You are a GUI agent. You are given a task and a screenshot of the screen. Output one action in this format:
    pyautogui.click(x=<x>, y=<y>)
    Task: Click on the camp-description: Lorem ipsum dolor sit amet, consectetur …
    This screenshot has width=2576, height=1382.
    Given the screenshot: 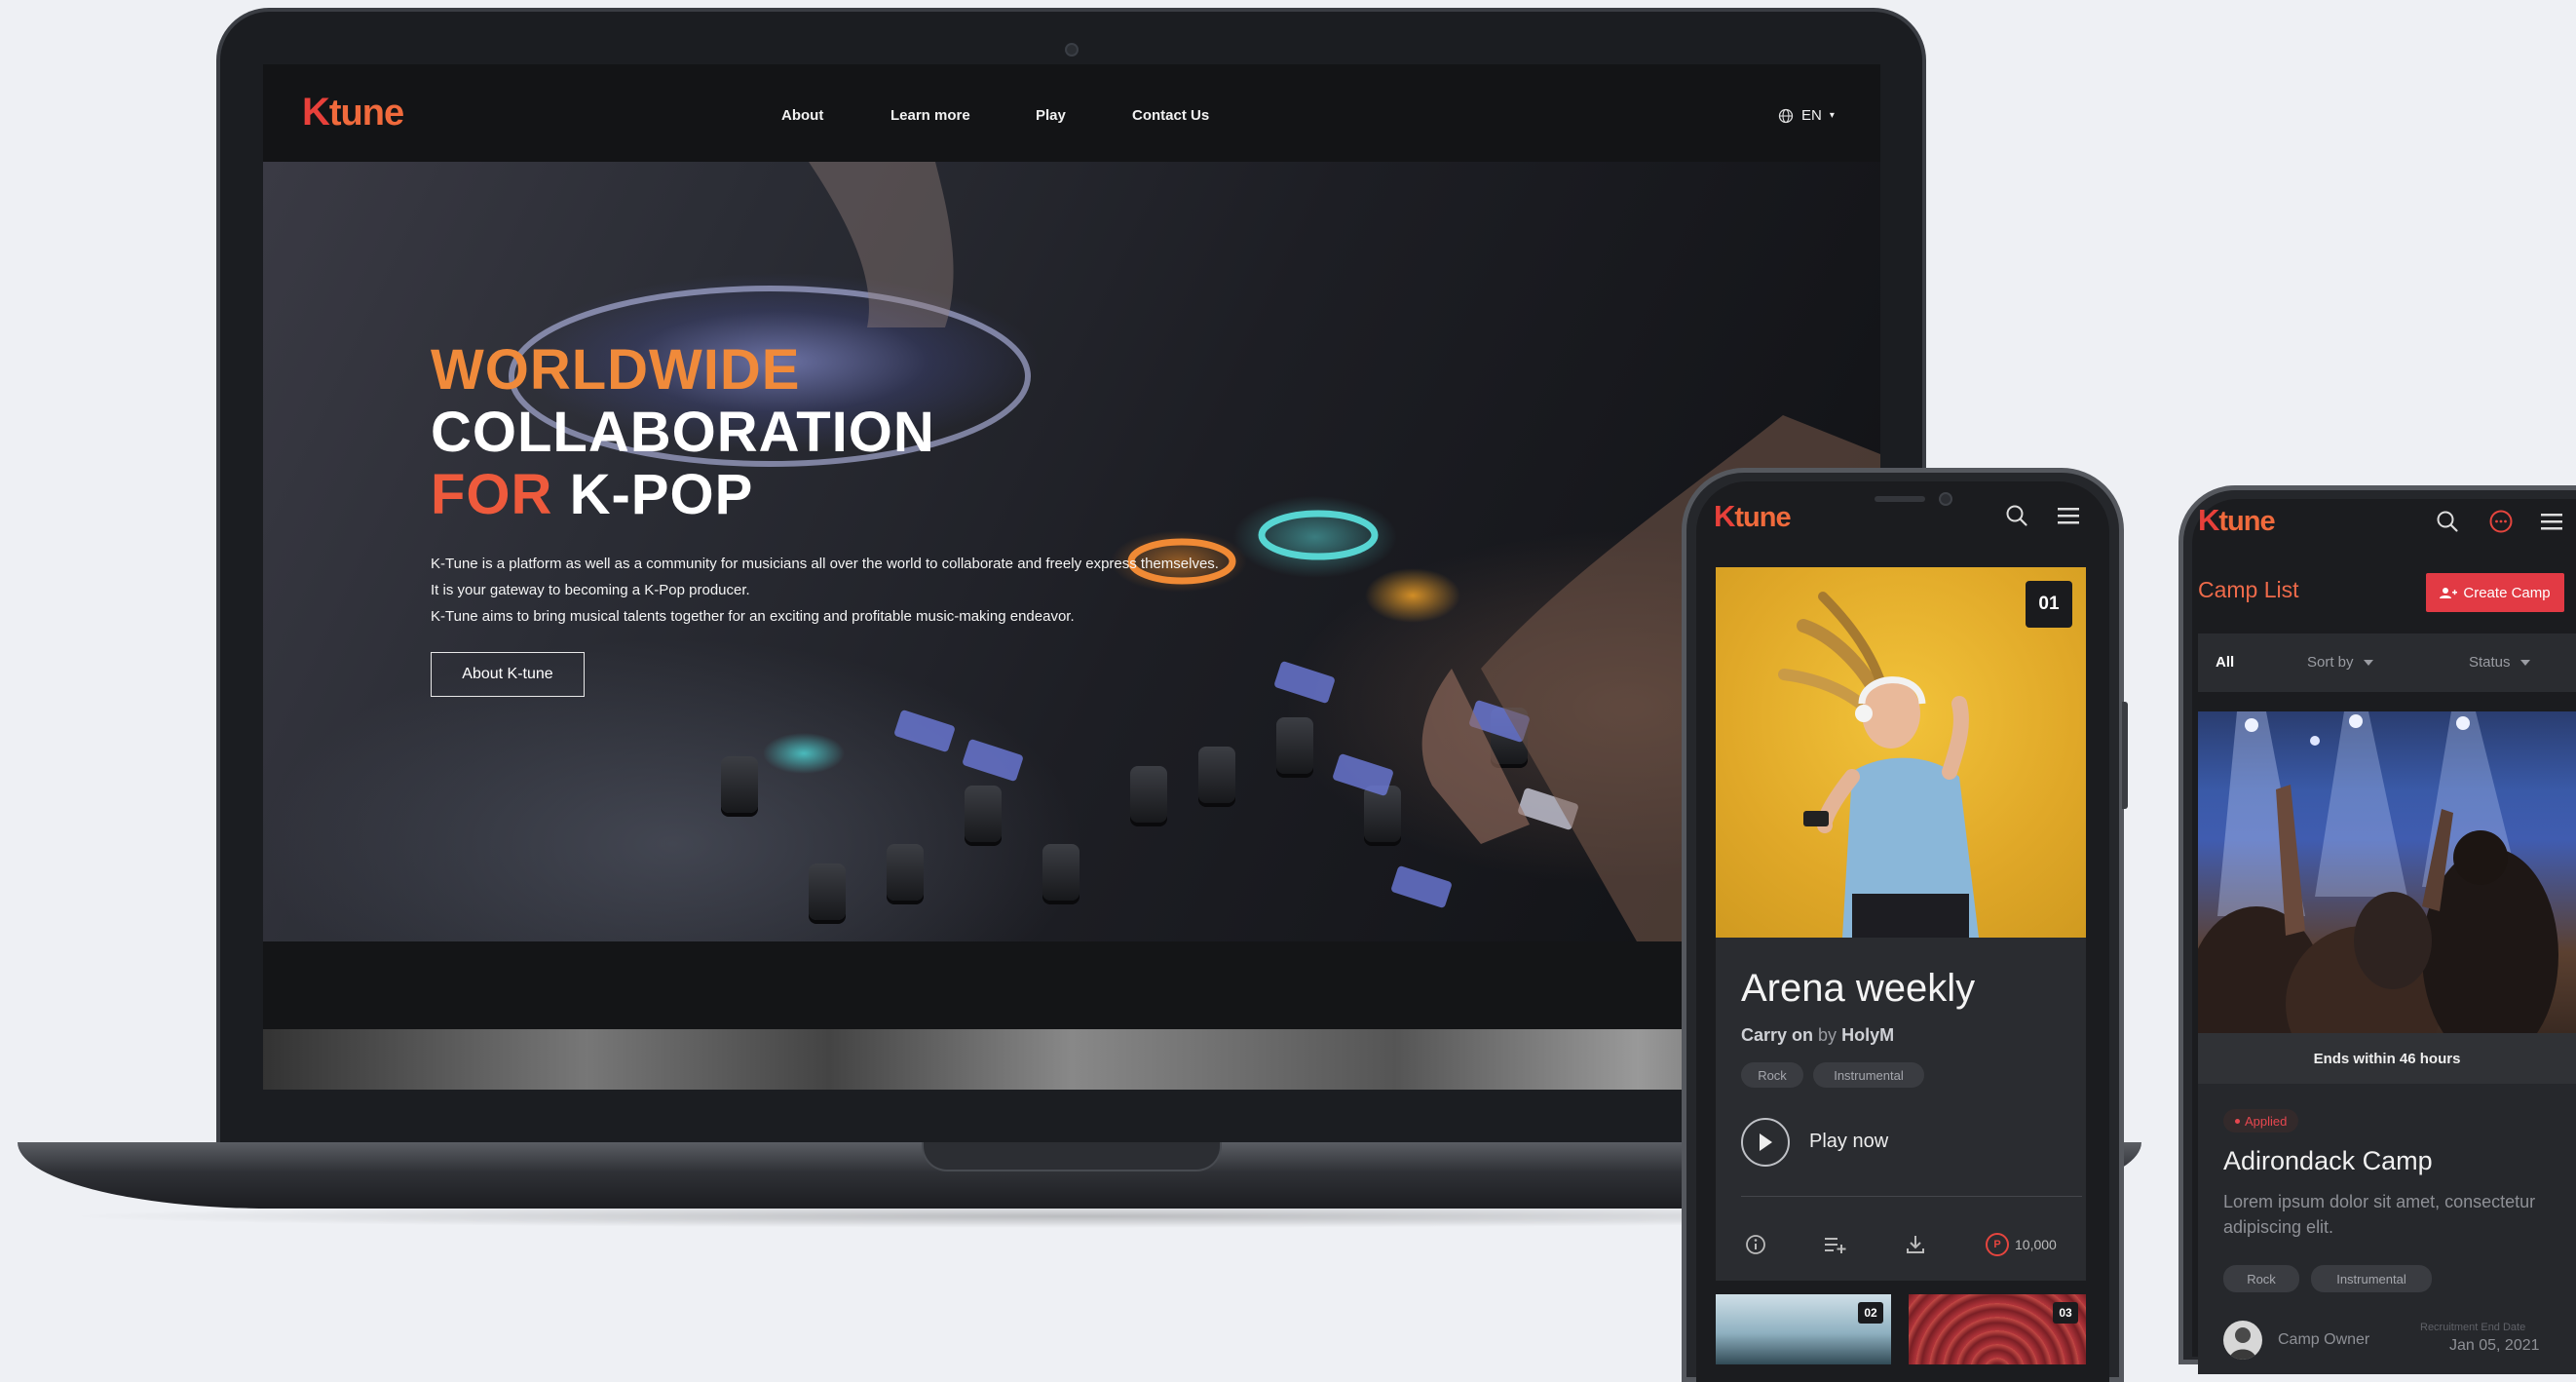 What is the action you would take?
    pyautogui.click(x=2379, y=1214)
    